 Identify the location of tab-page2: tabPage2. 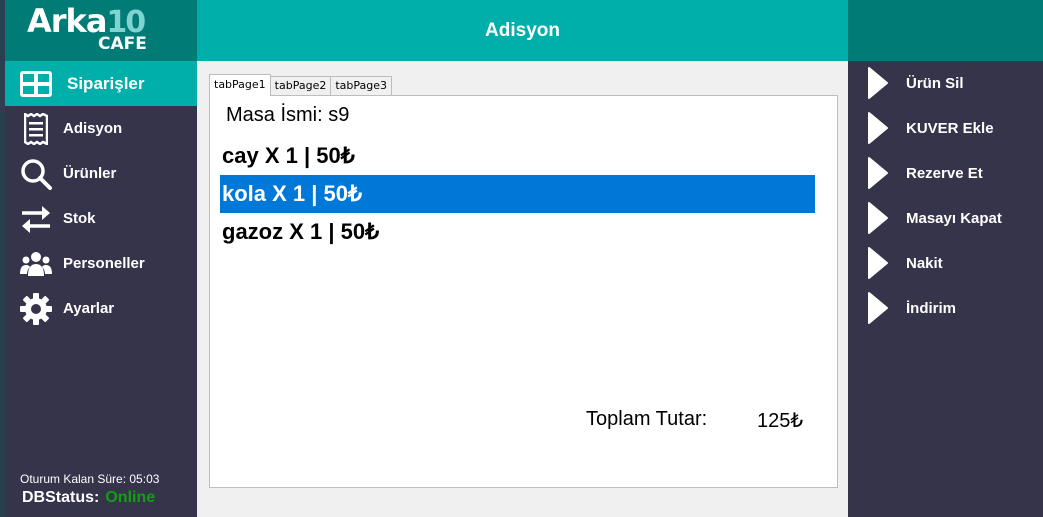
(300, 86).